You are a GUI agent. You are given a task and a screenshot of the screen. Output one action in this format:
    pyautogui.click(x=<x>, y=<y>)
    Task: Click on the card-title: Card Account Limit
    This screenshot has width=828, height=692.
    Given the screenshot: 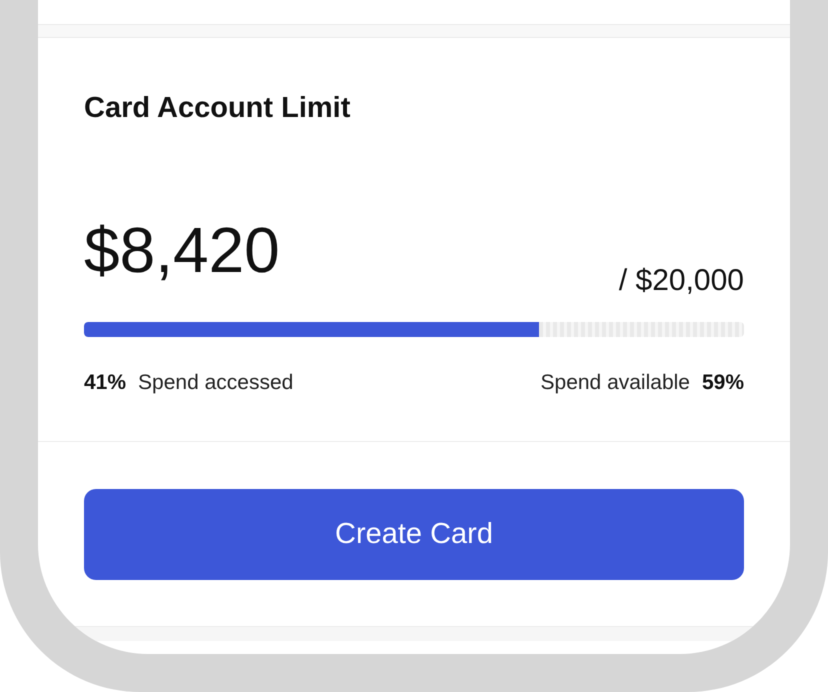 What is the action you would take?
    pyautogui.click(x=218, y=108)
    